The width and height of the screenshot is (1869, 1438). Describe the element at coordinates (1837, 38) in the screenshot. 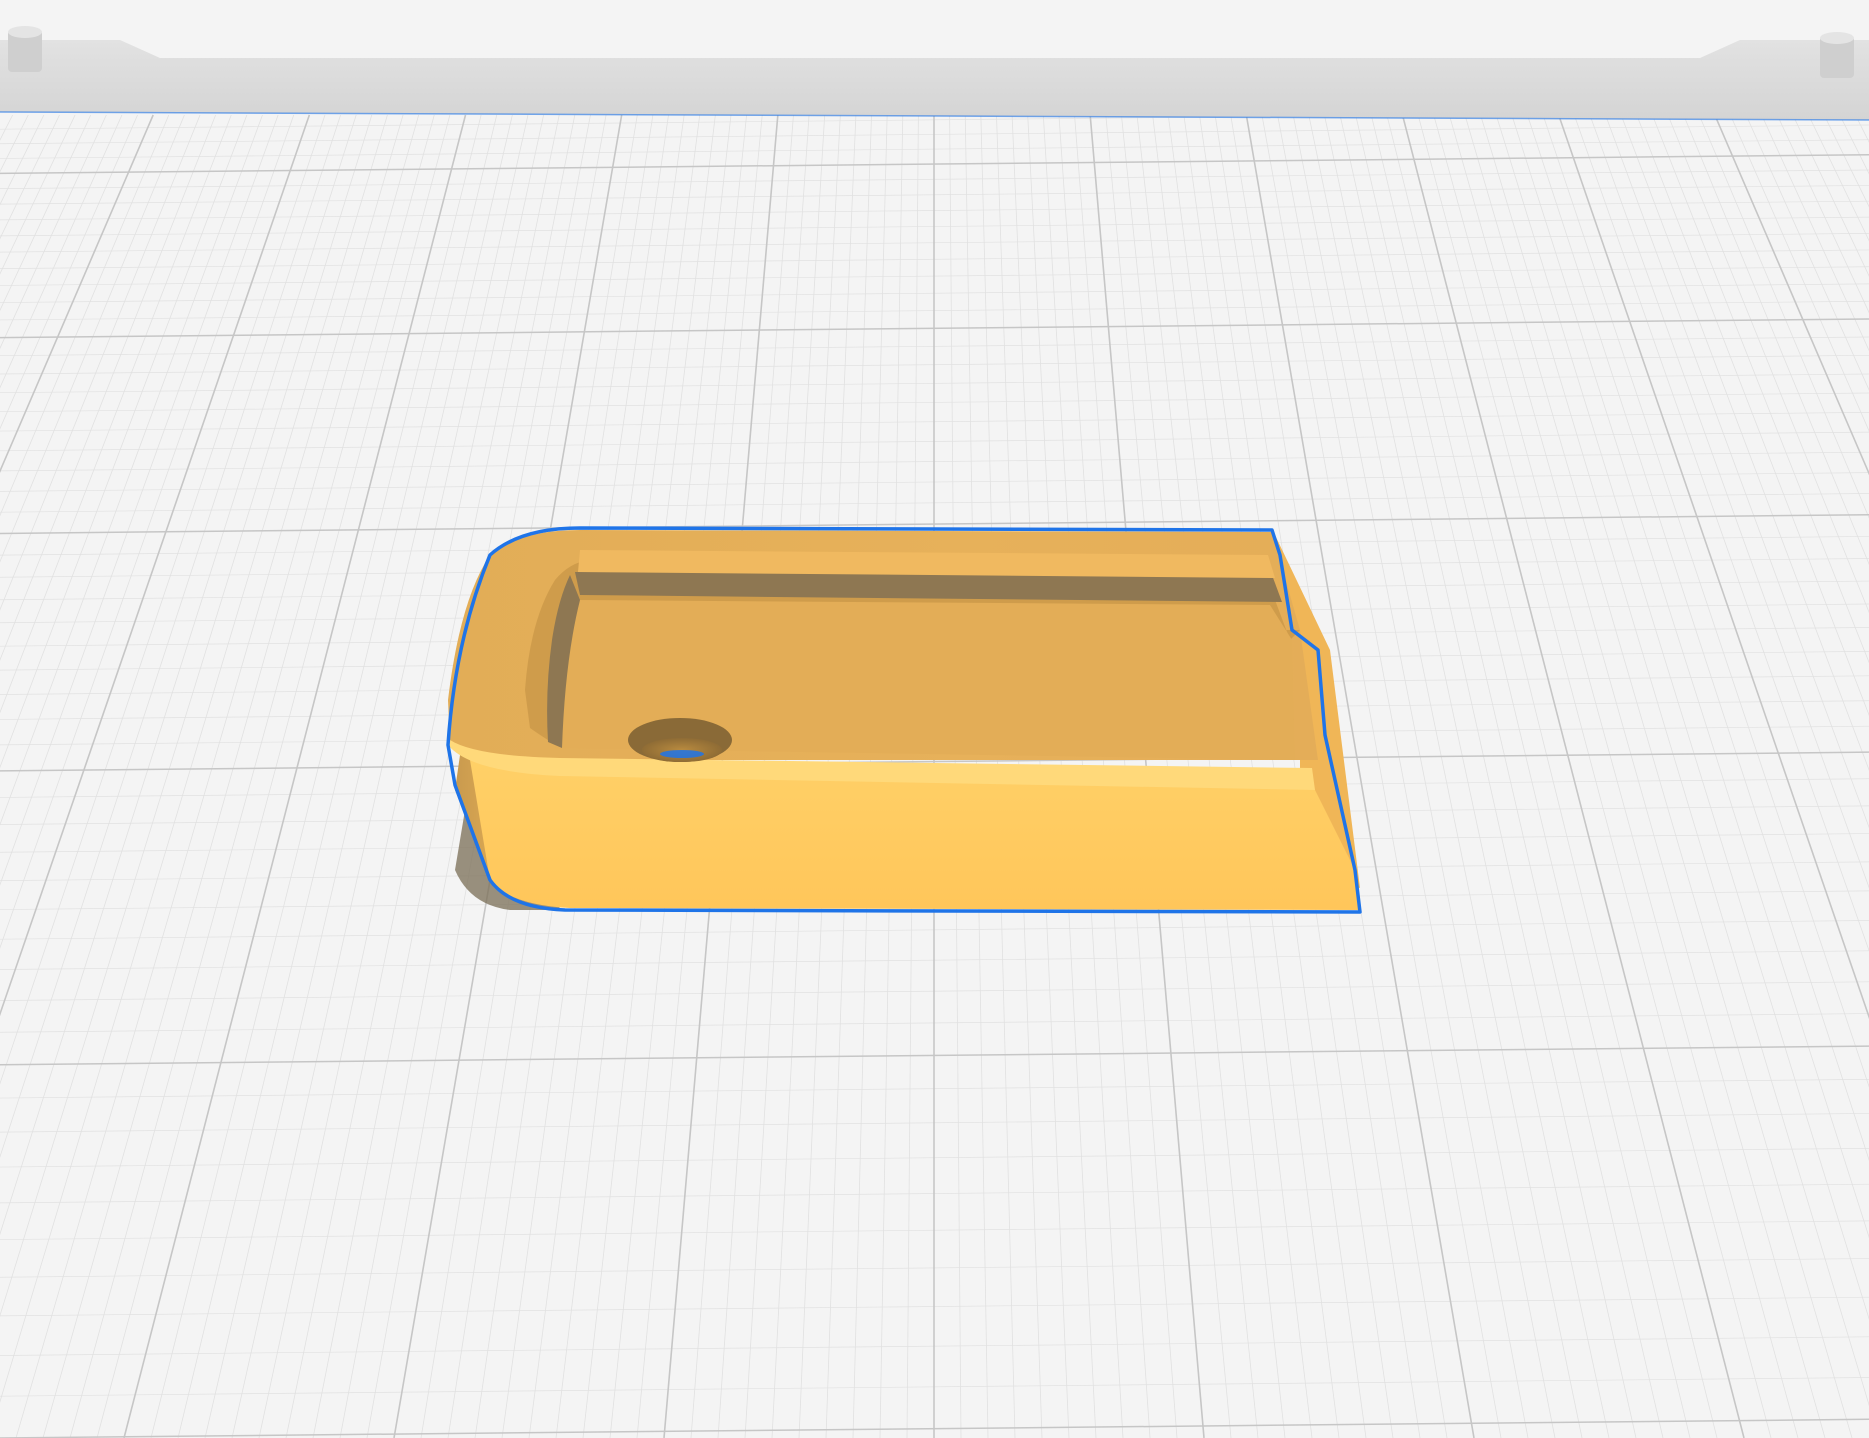

I see `bed-frame-post-right-top` at that location.